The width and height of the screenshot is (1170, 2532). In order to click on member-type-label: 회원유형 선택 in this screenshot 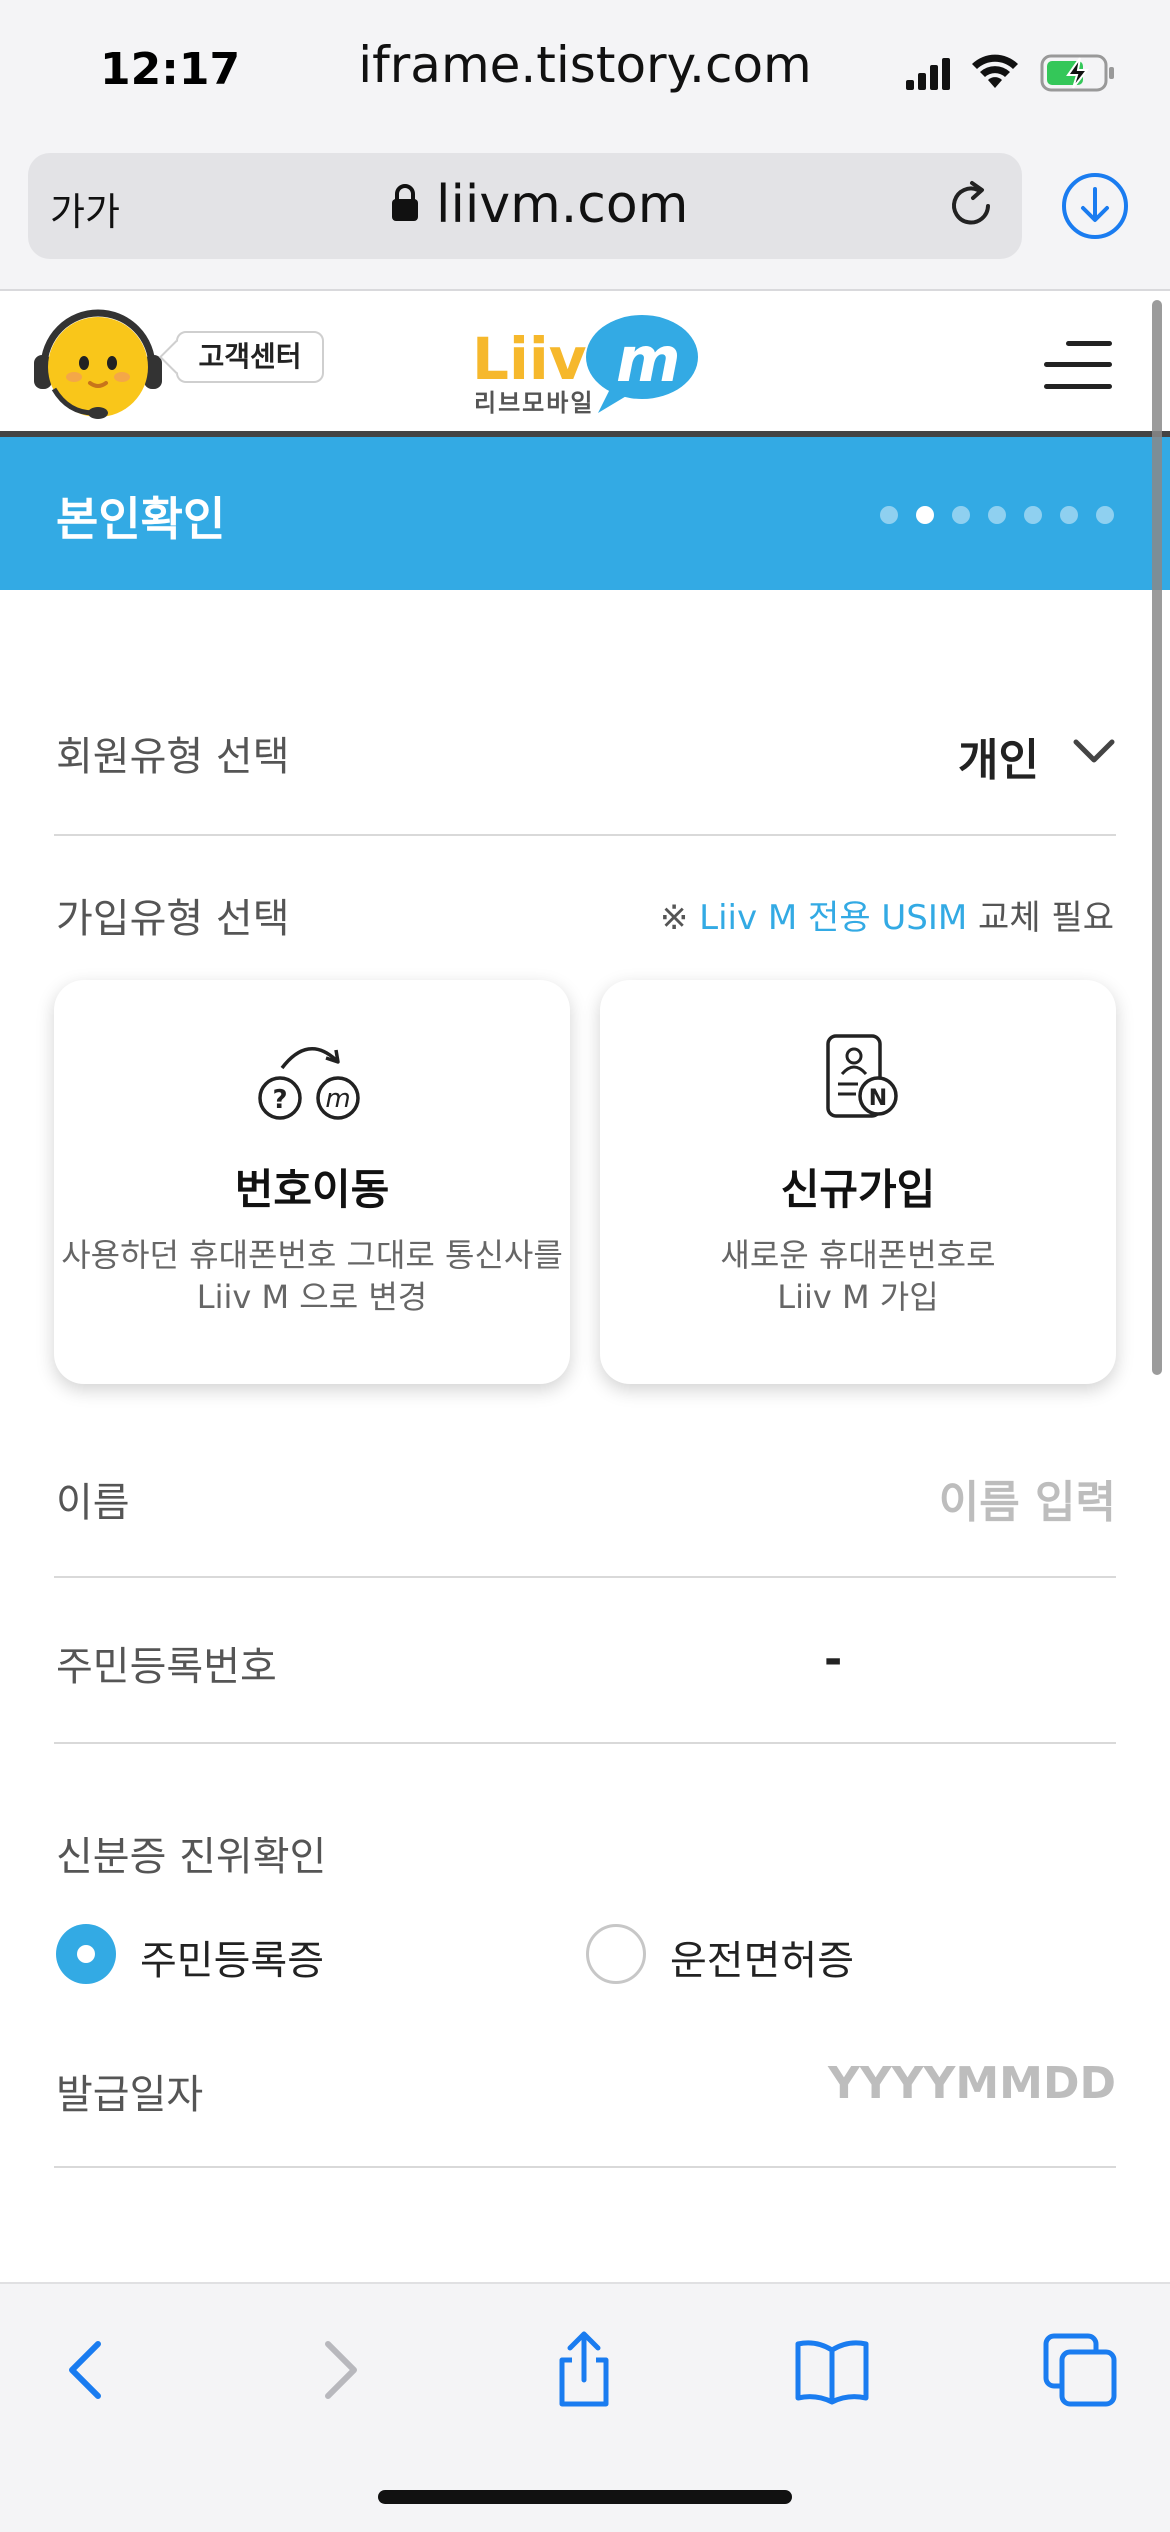, I will do `click(173, 757)`.